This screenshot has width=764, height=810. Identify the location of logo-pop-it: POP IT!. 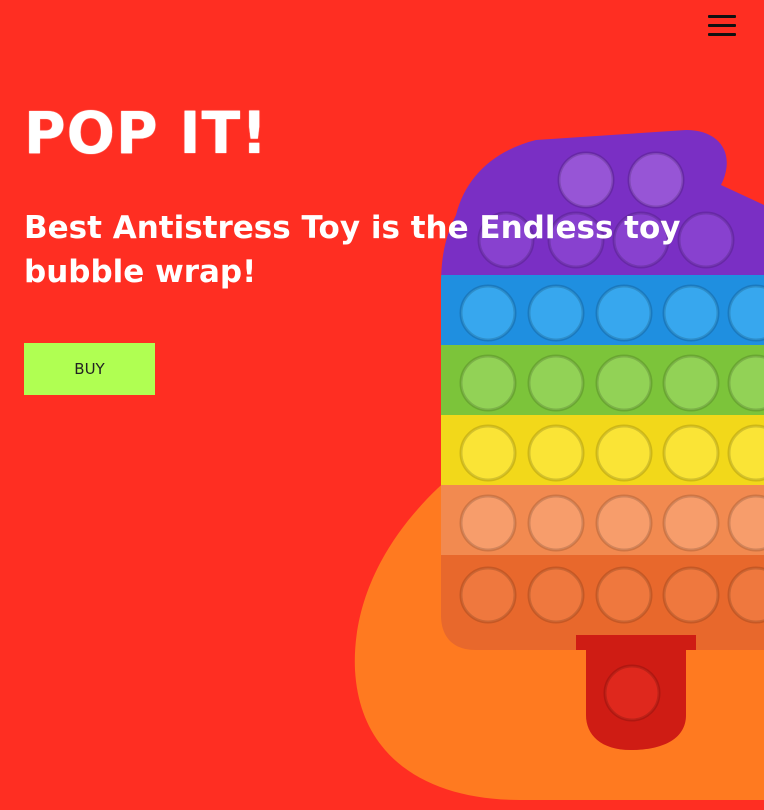
(146, 133).